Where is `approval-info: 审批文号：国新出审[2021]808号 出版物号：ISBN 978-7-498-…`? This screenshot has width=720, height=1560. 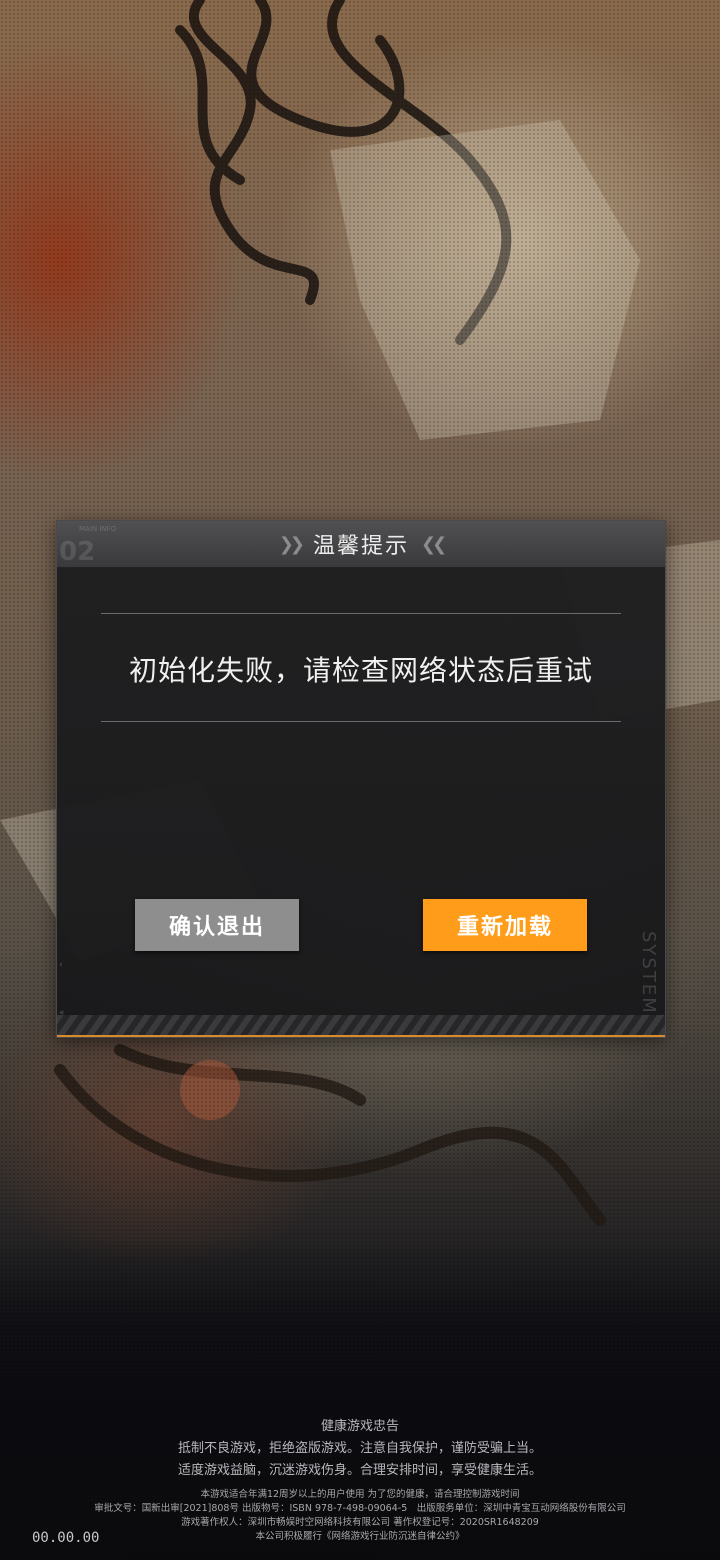 approval-info: 审批文号：国新出审[2021]808号 出版物号：ISBN 978-7-498-… is located at coordinates (360, 1508).